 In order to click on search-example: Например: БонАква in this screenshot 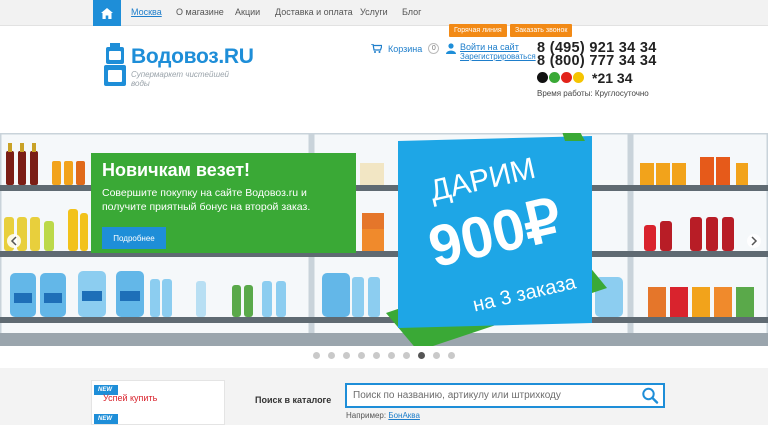, I will do `click(383, 415)`.